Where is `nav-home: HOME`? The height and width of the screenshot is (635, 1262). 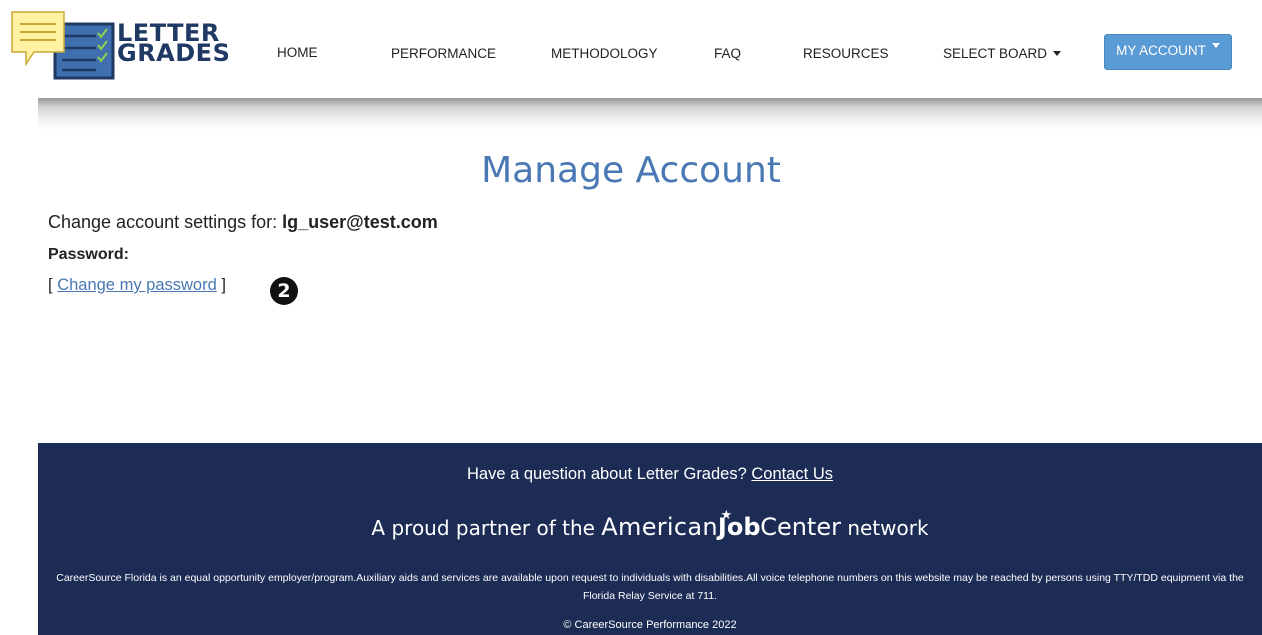
nav-home: HOME is located at coordinates (297, 52).